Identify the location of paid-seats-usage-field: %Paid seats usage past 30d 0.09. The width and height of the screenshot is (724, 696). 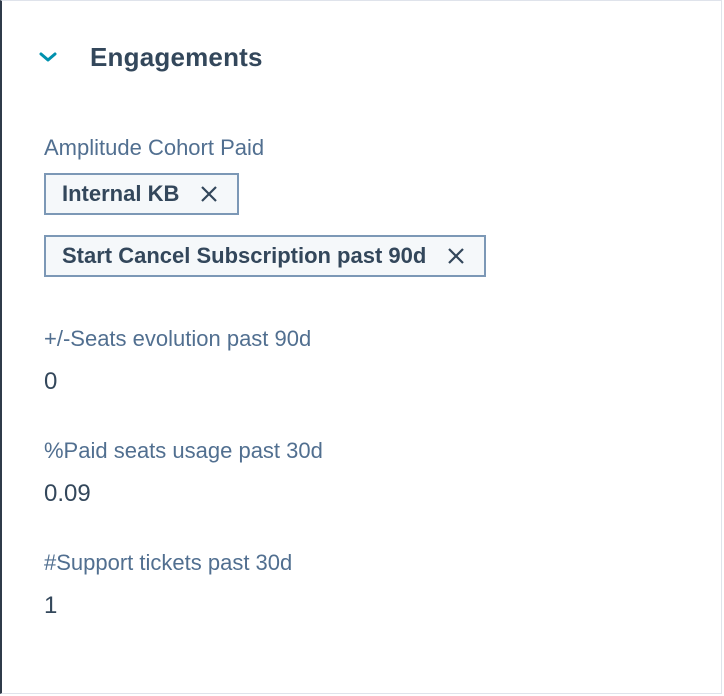
(183, 473).